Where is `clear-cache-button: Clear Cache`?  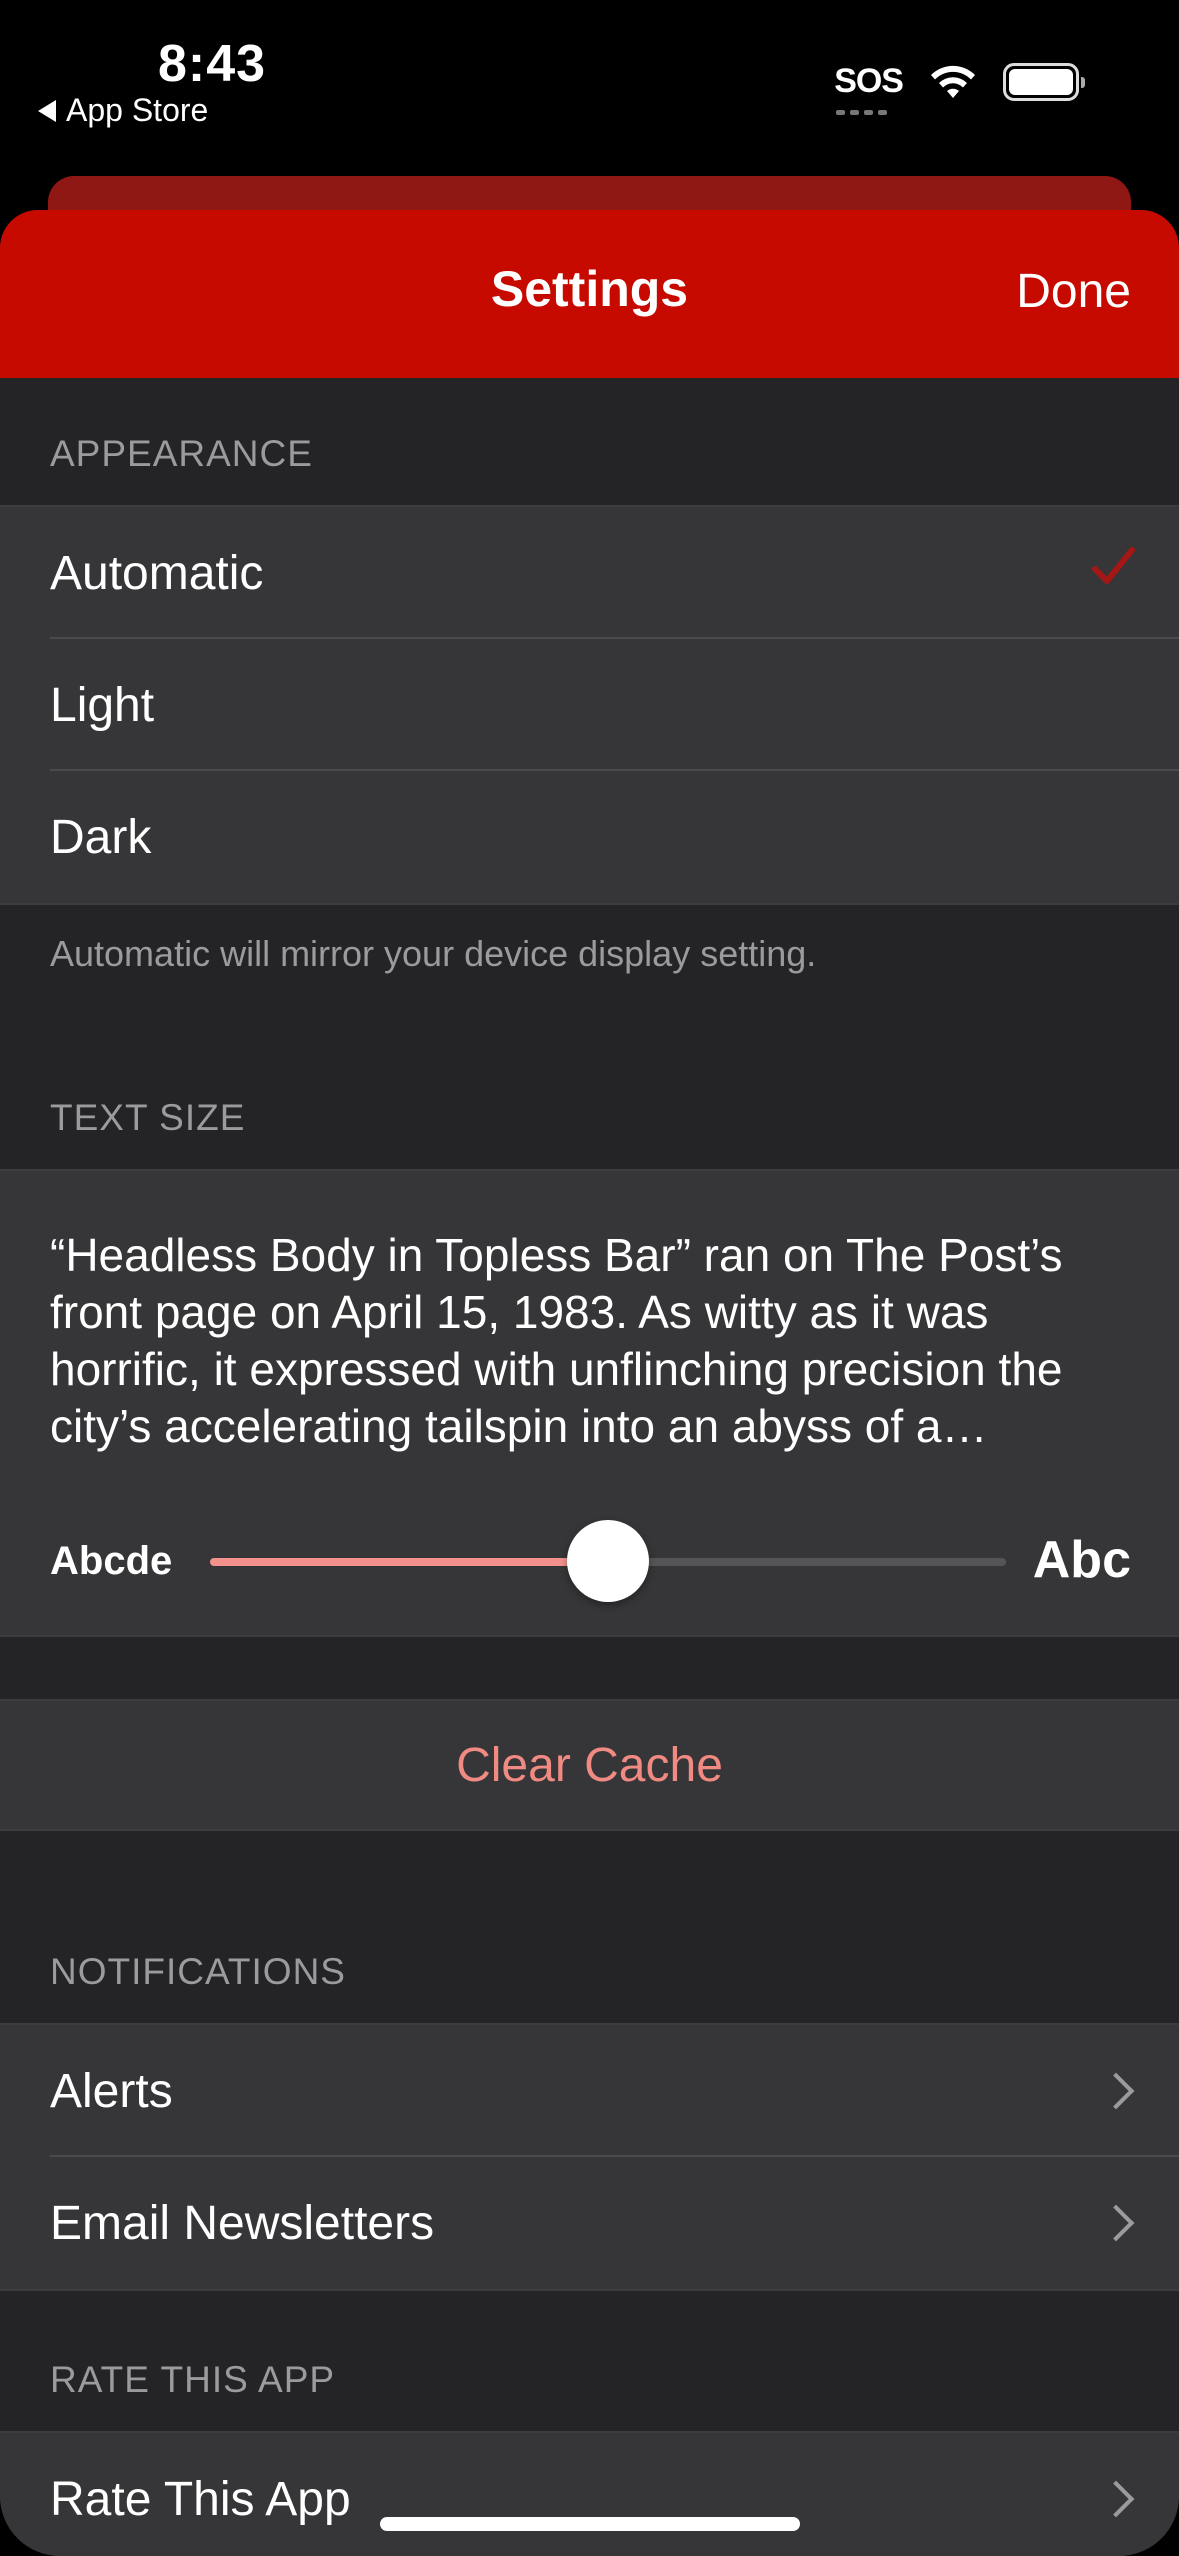 clear-cache-button: Clear Cache is located at coordinates (589, 1765).